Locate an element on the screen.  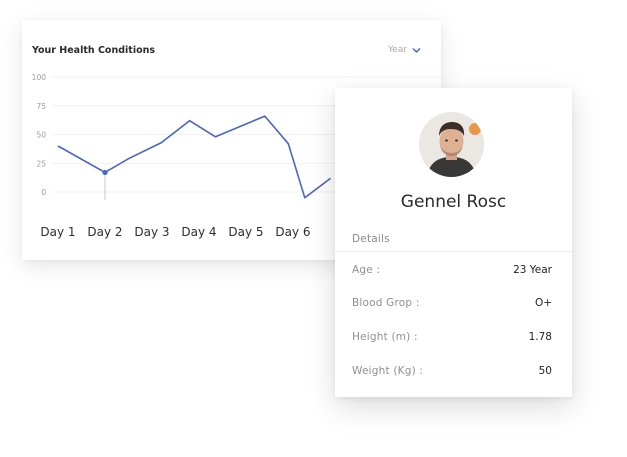
x-tick-label: Day 6 is located at coordinates (292, 232).